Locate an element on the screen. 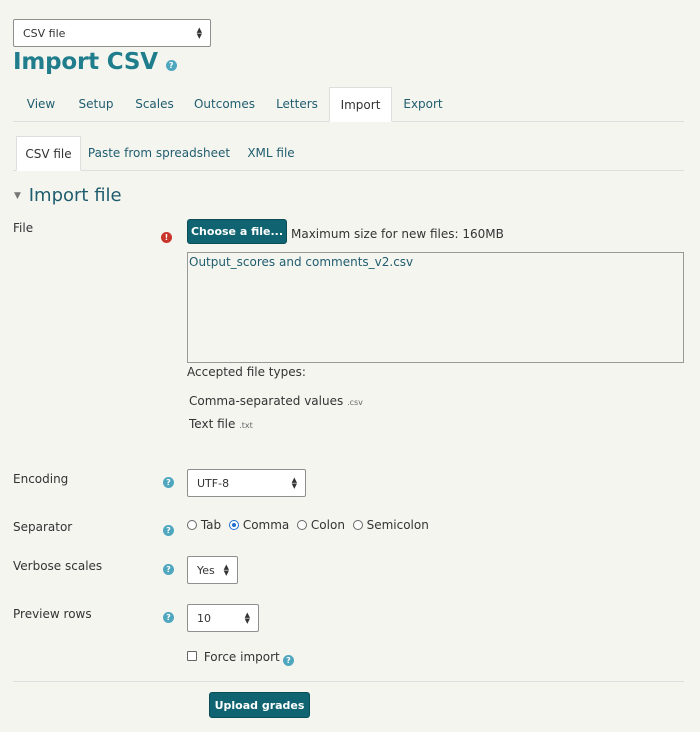 The image size is (700, 732). help-icon: ? is located at coordinates (171, 65).